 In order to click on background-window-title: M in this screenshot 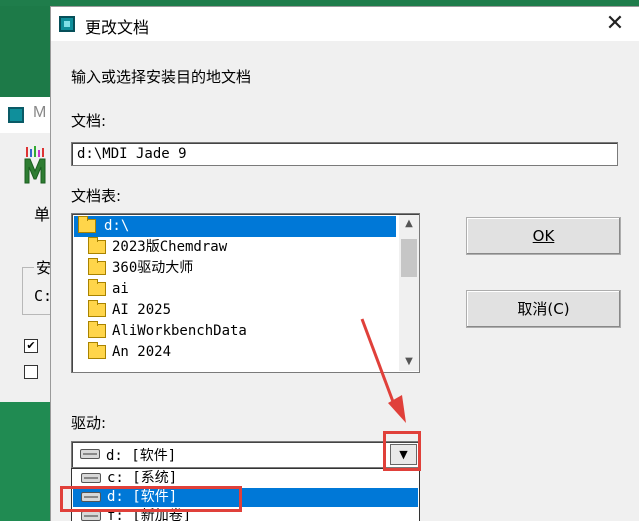, I will do `click(40, 112)`.